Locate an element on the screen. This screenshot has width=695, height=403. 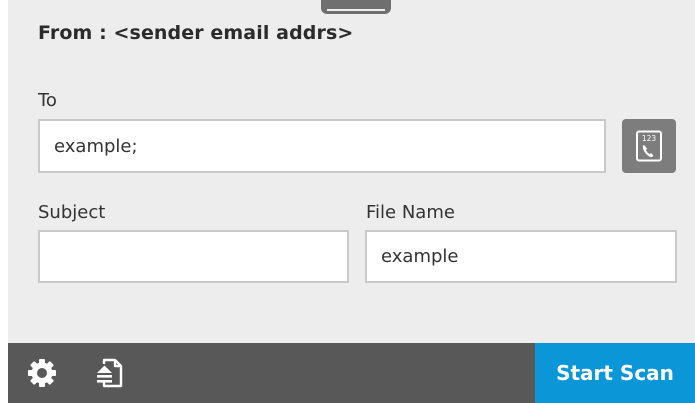
file-name-label: File Name is located at coordinates (410, 212).